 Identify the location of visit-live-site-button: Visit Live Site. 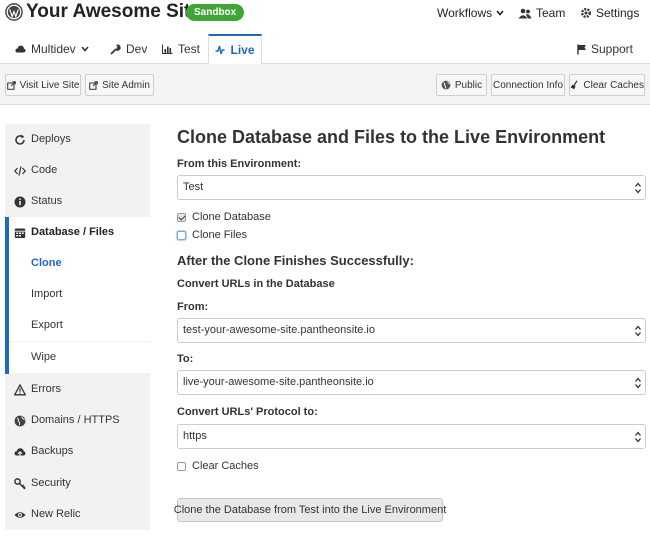
(43, 85).